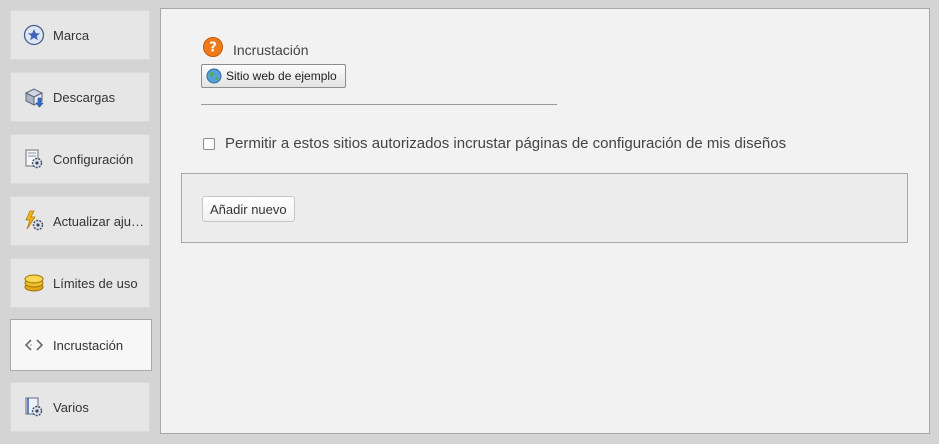 The width and height of the screenshot is (939, 444). I want to click on sidebar-item-label: Actualizar ajustes, so click(99, 221).